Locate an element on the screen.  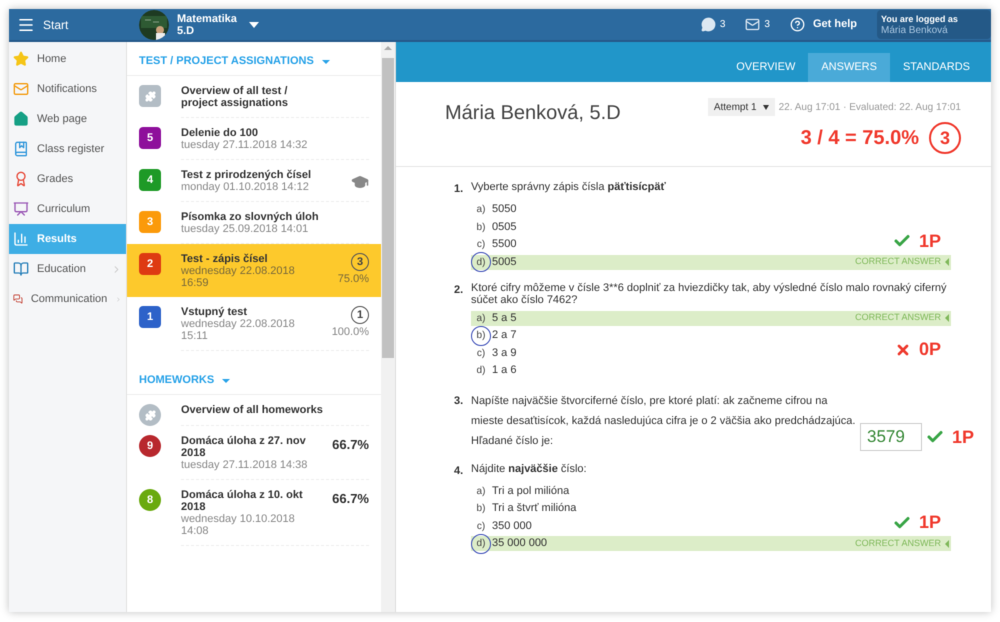
item-date: wednesday 22.08.2018 15:11 is located at coordinates (238, 330).